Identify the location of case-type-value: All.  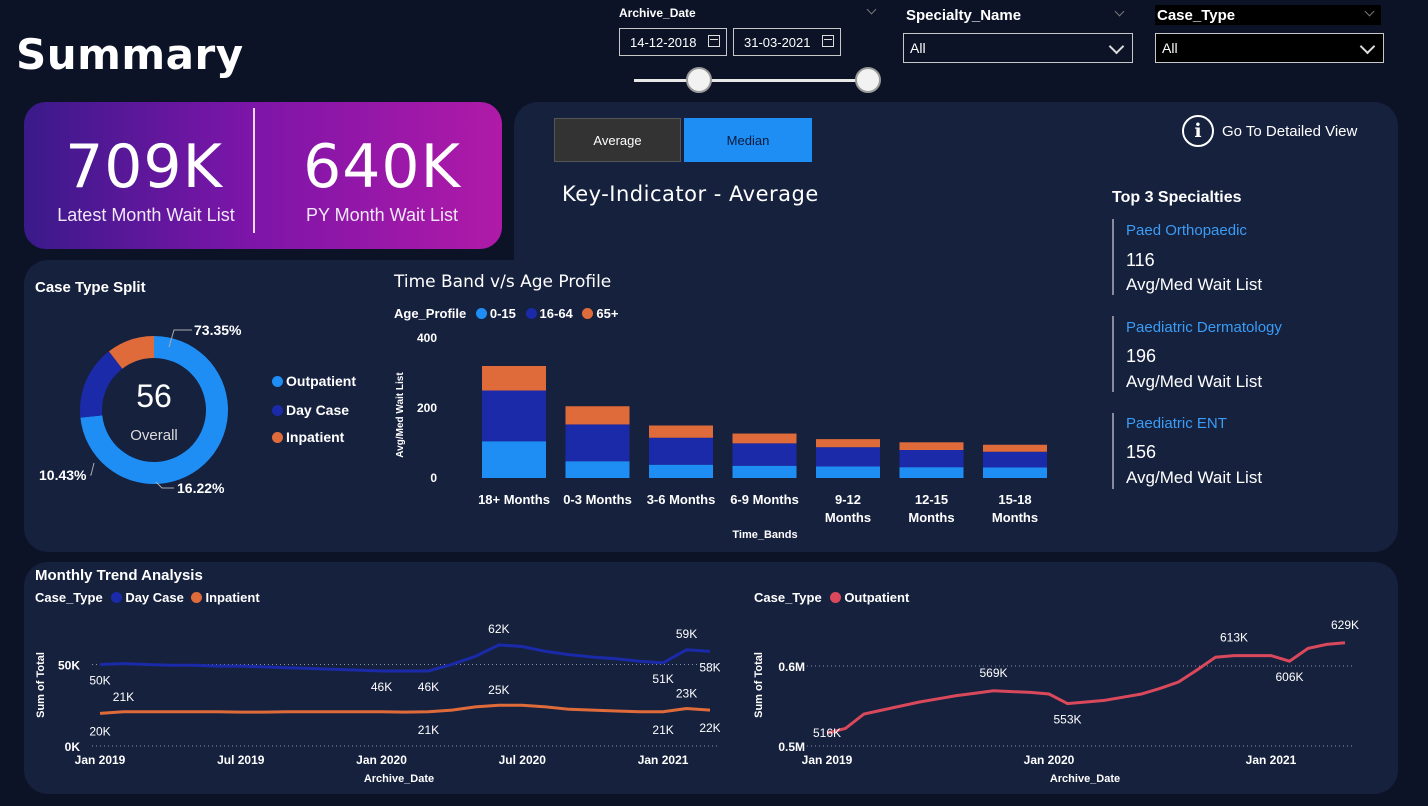
(1170, 48).